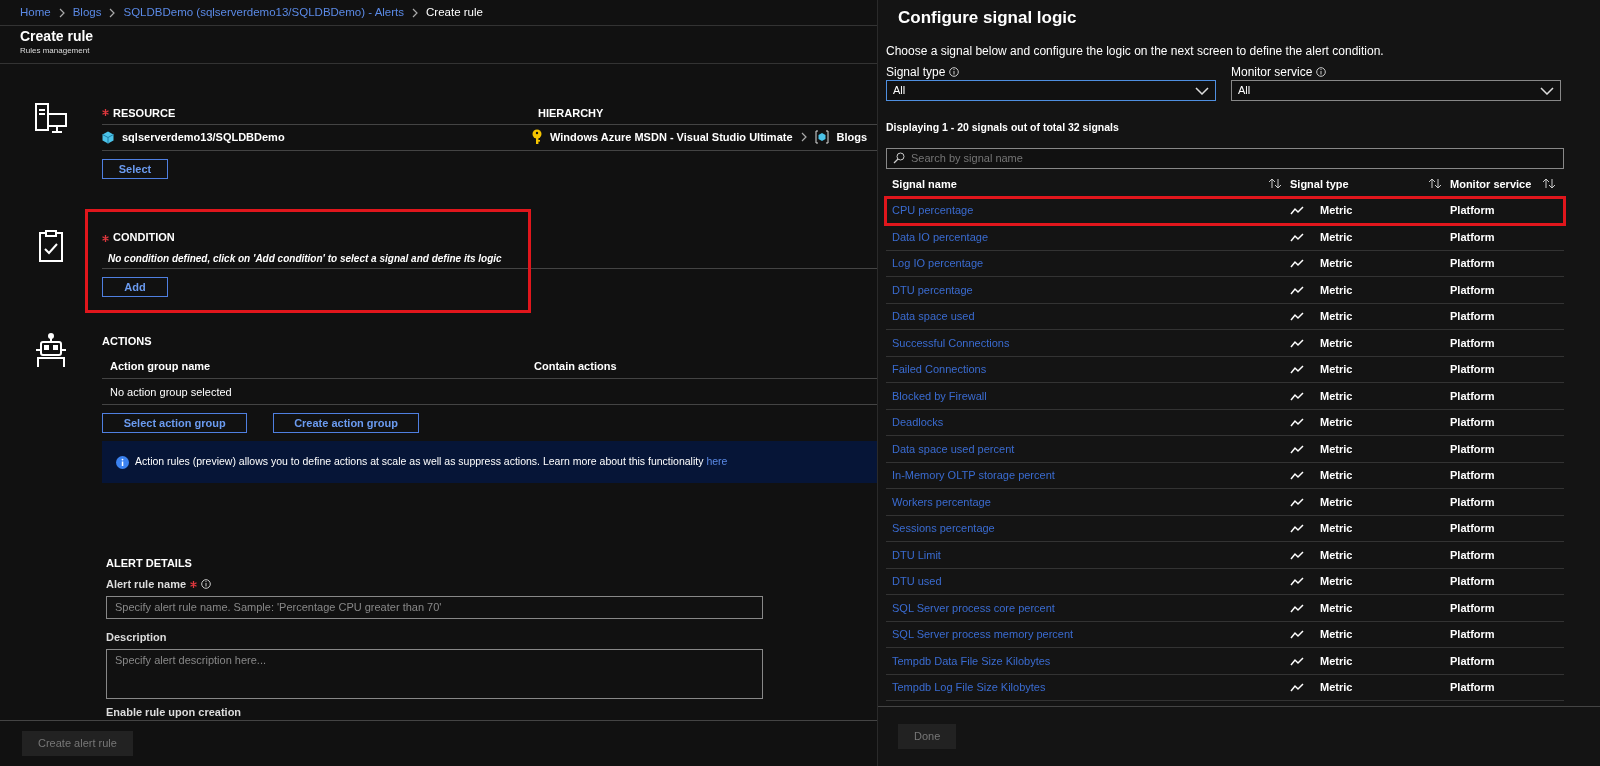 This screenshot has width=1600, height=766. I want to click on signal-name-link: Data space used percent, so click(953, 448).